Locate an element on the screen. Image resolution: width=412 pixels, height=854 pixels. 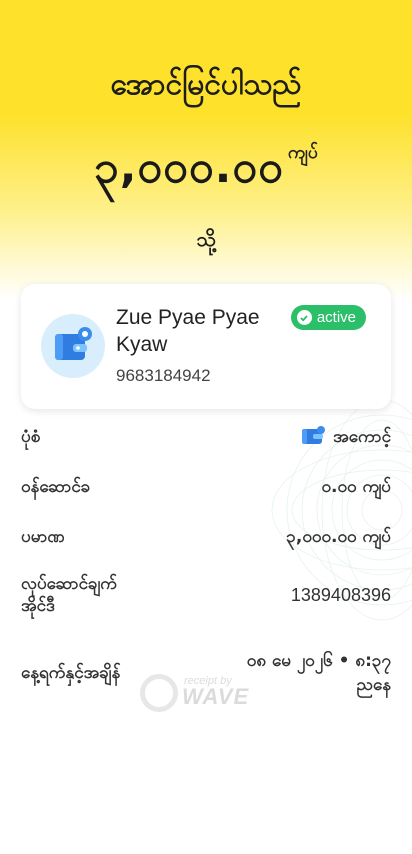
wave-watermark: receipt by WAVE is located at coordinates (195, 692).